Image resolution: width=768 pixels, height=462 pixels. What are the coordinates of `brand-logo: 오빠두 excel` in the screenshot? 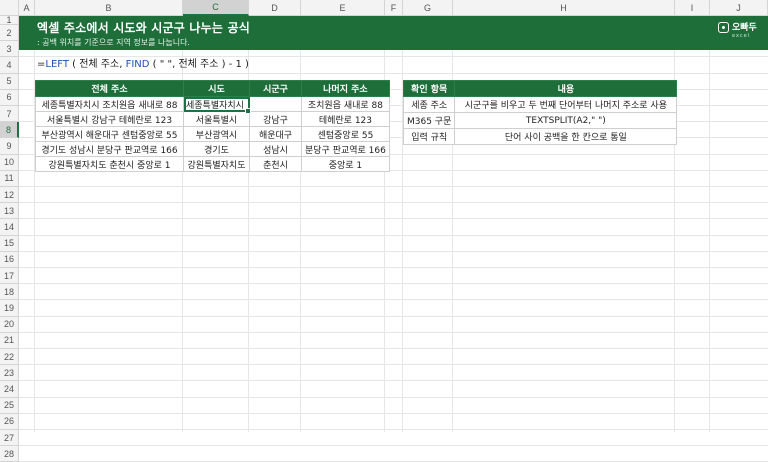 It's located at (739, 32).